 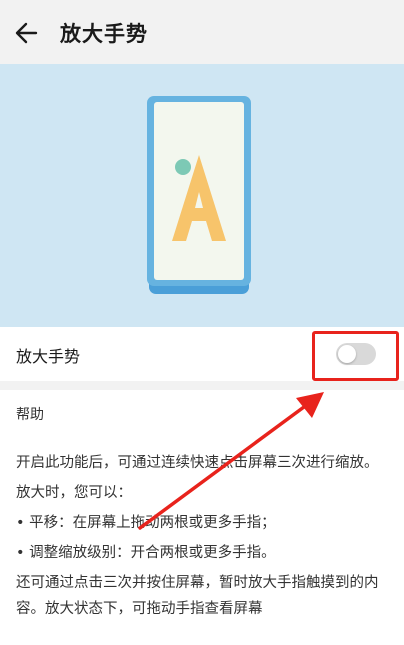 What do you see at coordinates (146, 553) in the screenshot?
I see `help-paragraph: • 调整缩放级别：开合两根或更多手指。` at bounding box center [146, 553].